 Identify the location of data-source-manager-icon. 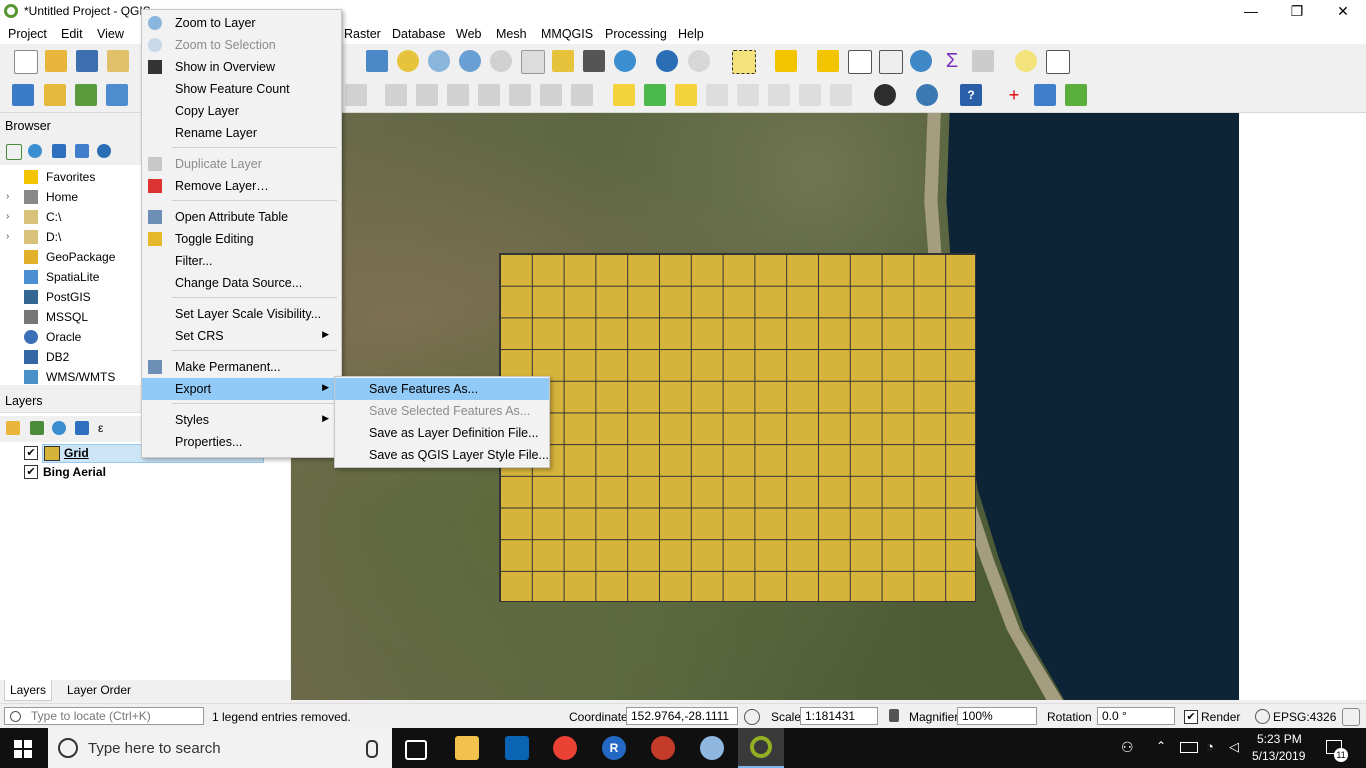
(23, 95).